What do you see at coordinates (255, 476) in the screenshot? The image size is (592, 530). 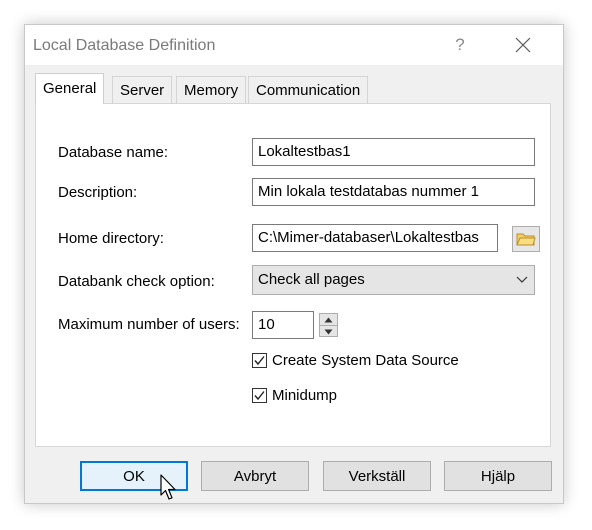 I see `cancel-button: Avbryt` at bounding box center [255, 476].